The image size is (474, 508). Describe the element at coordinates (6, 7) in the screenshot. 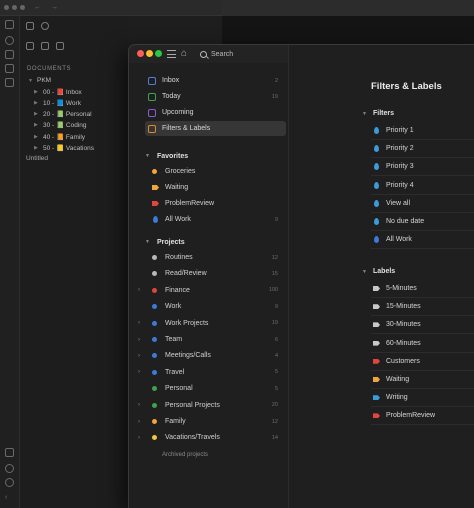

I see `close-light` at that location.